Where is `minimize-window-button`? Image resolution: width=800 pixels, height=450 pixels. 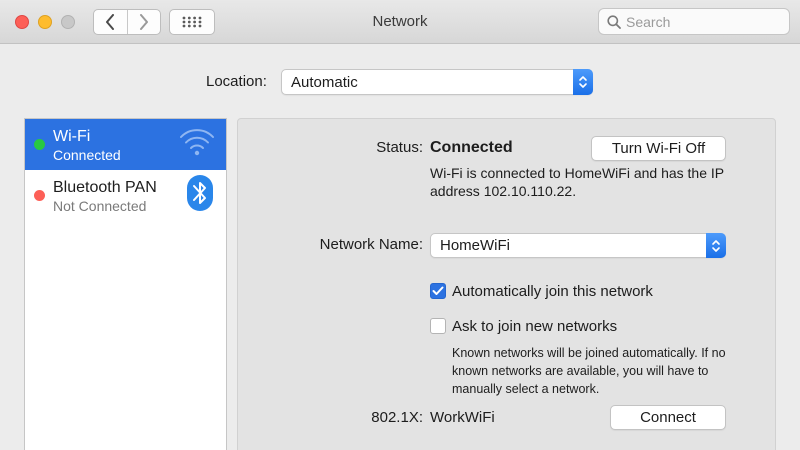 minimize-window-button is located at coordinates (45, 22).